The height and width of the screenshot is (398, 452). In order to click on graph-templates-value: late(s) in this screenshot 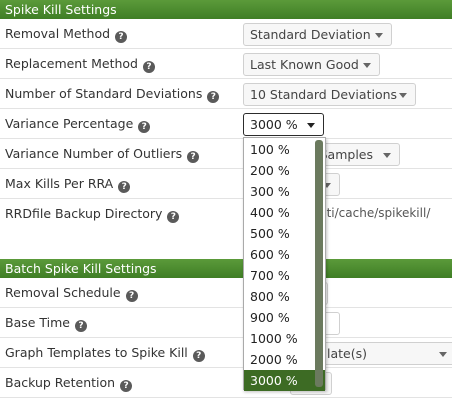, I will do `click(347, 353)`.